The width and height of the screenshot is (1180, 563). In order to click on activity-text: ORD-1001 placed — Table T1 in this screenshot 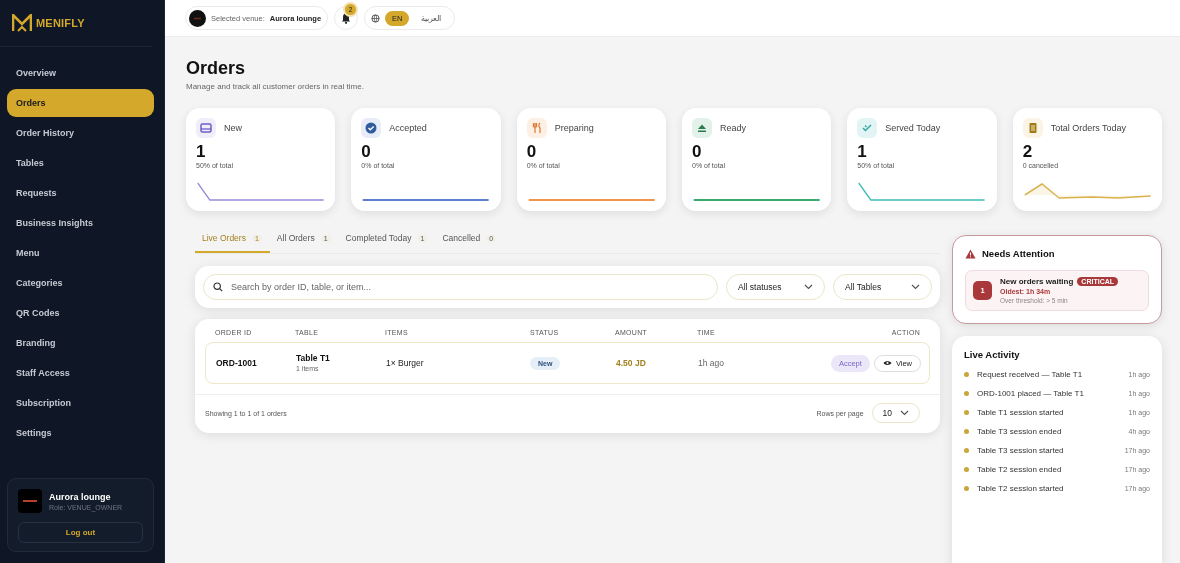, I will do `click(1031, 393)`.